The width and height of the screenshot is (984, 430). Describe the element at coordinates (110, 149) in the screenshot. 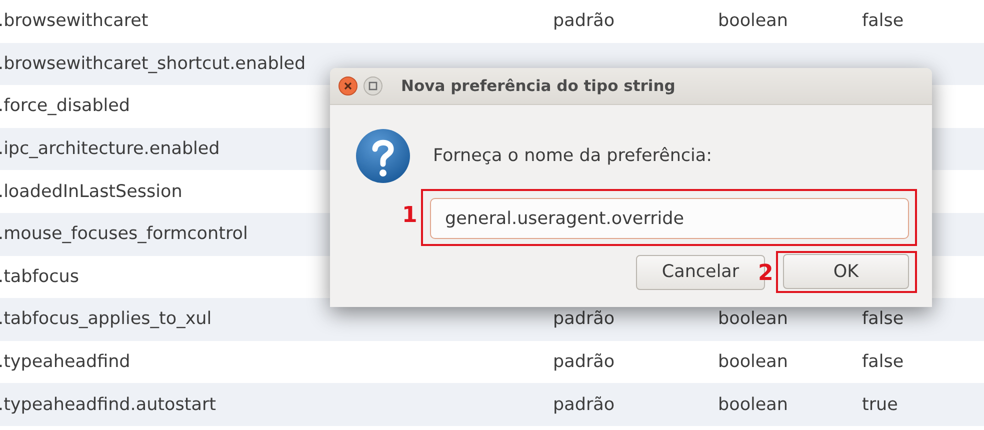

I see `preference-name: .ipc_architecture.enabled` at that location.